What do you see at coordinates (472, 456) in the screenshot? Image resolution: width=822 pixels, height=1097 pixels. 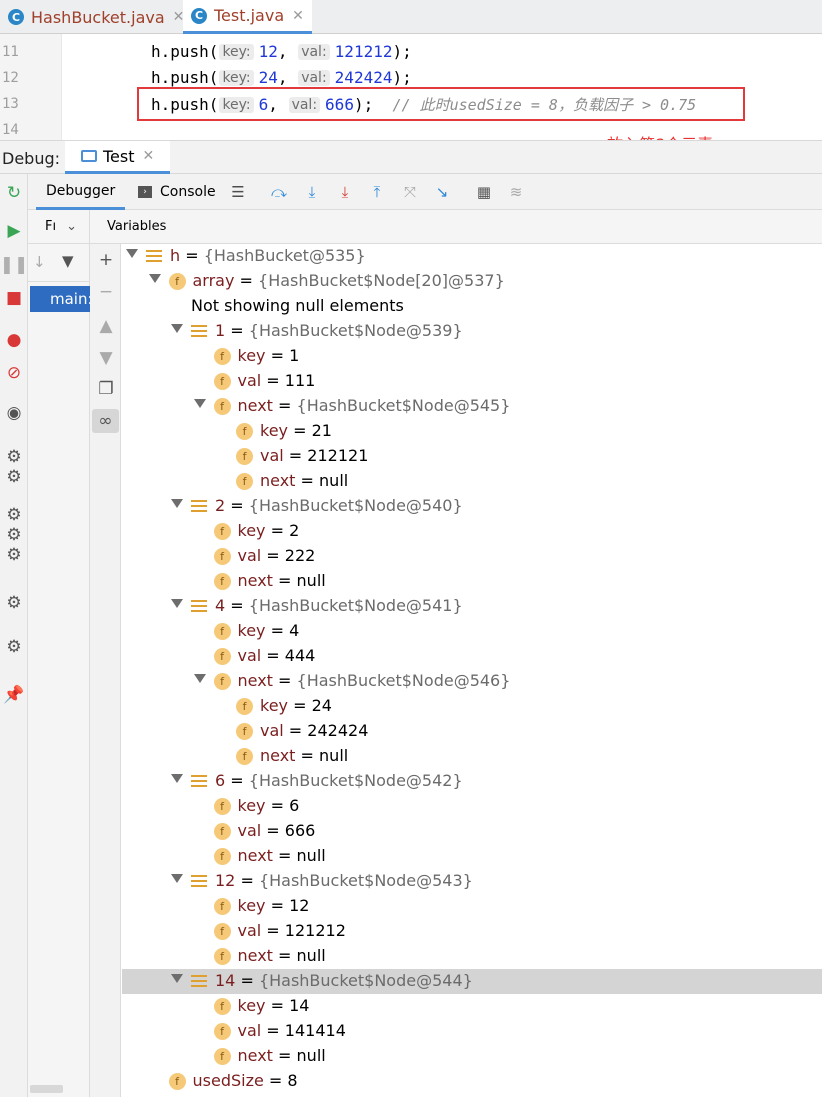 I see `tree-row: f val = 212121` at bounding box center [472, 456].